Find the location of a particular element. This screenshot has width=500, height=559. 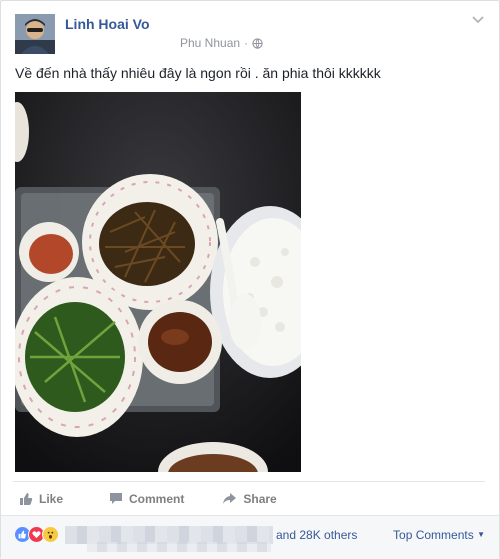

chevron-down-icon is located at coordinates (478, 20).